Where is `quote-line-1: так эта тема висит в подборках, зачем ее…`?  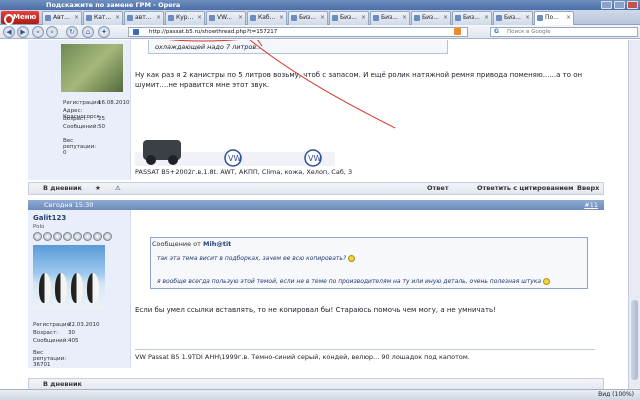
quote-line-1: так эта тема висит в подборках, зачем ее… is located at coordinates (256, 258).